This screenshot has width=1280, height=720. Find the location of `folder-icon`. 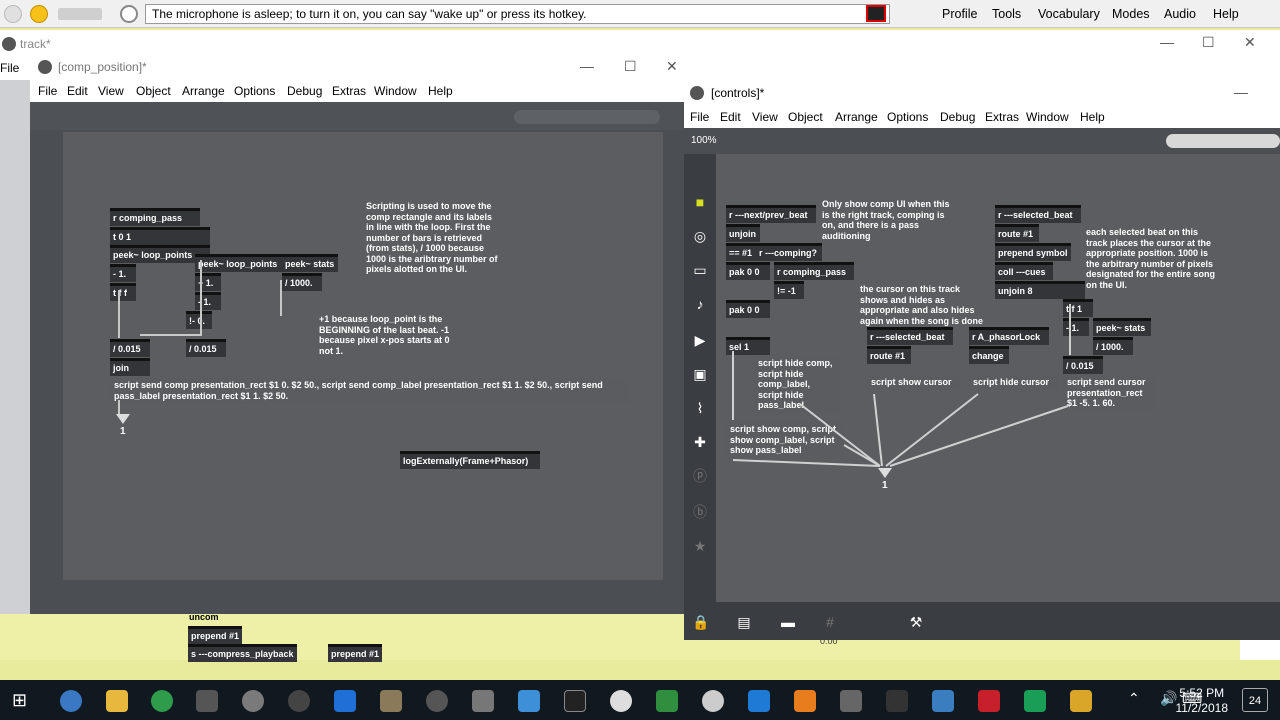

folder-icon is located at coordinates (117, 701).